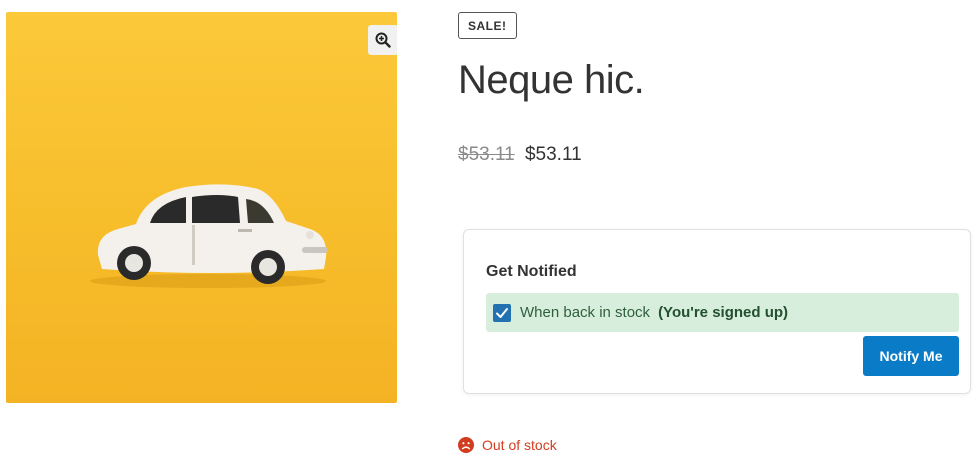  I want to click on sad-face-icon, so click(466, 445).